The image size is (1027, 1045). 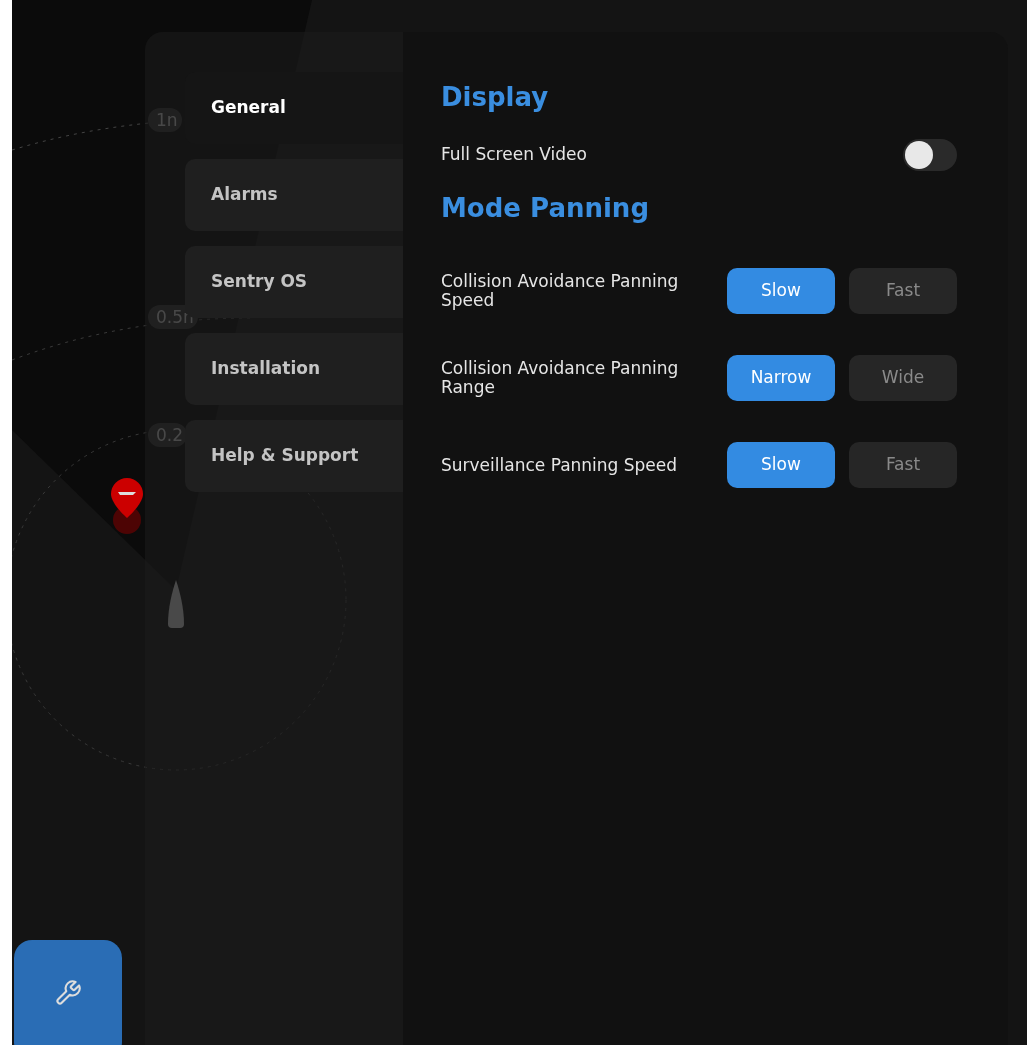 I want to click on option-button: Wide, so click(x=903, y=378).